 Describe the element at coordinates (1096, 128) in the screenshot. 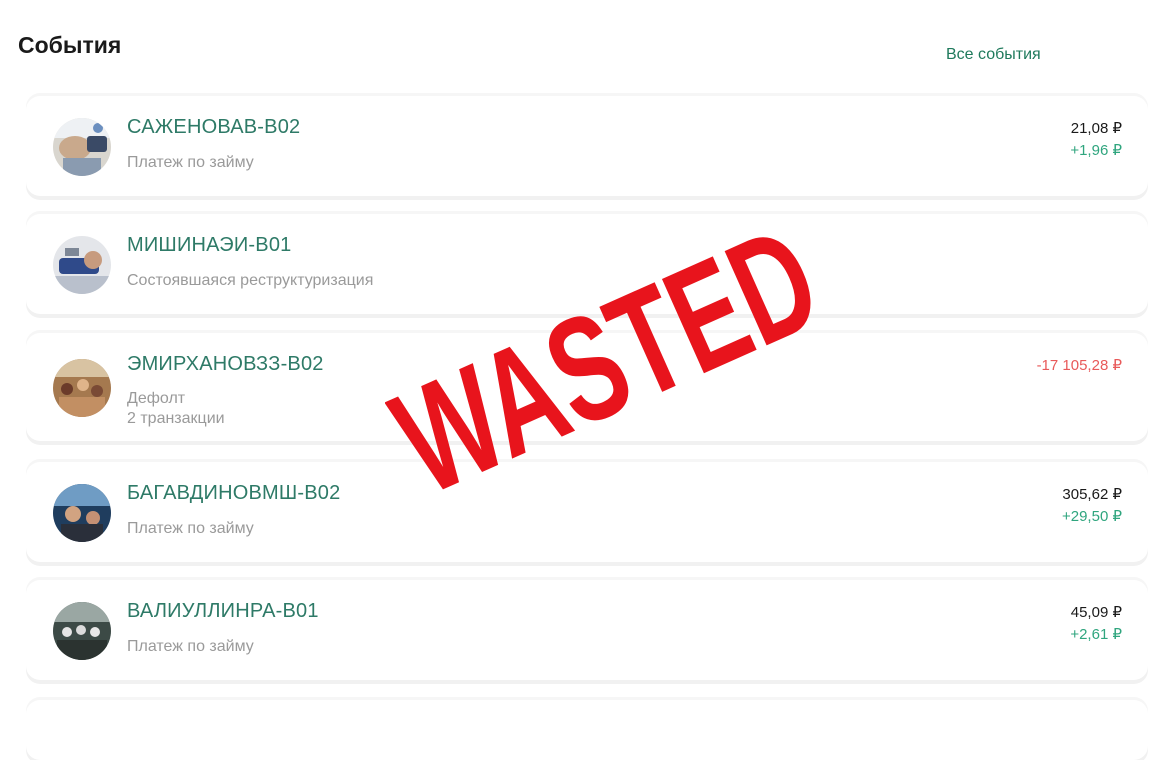

I see `event-amount: 21,08 ₽` at that location.